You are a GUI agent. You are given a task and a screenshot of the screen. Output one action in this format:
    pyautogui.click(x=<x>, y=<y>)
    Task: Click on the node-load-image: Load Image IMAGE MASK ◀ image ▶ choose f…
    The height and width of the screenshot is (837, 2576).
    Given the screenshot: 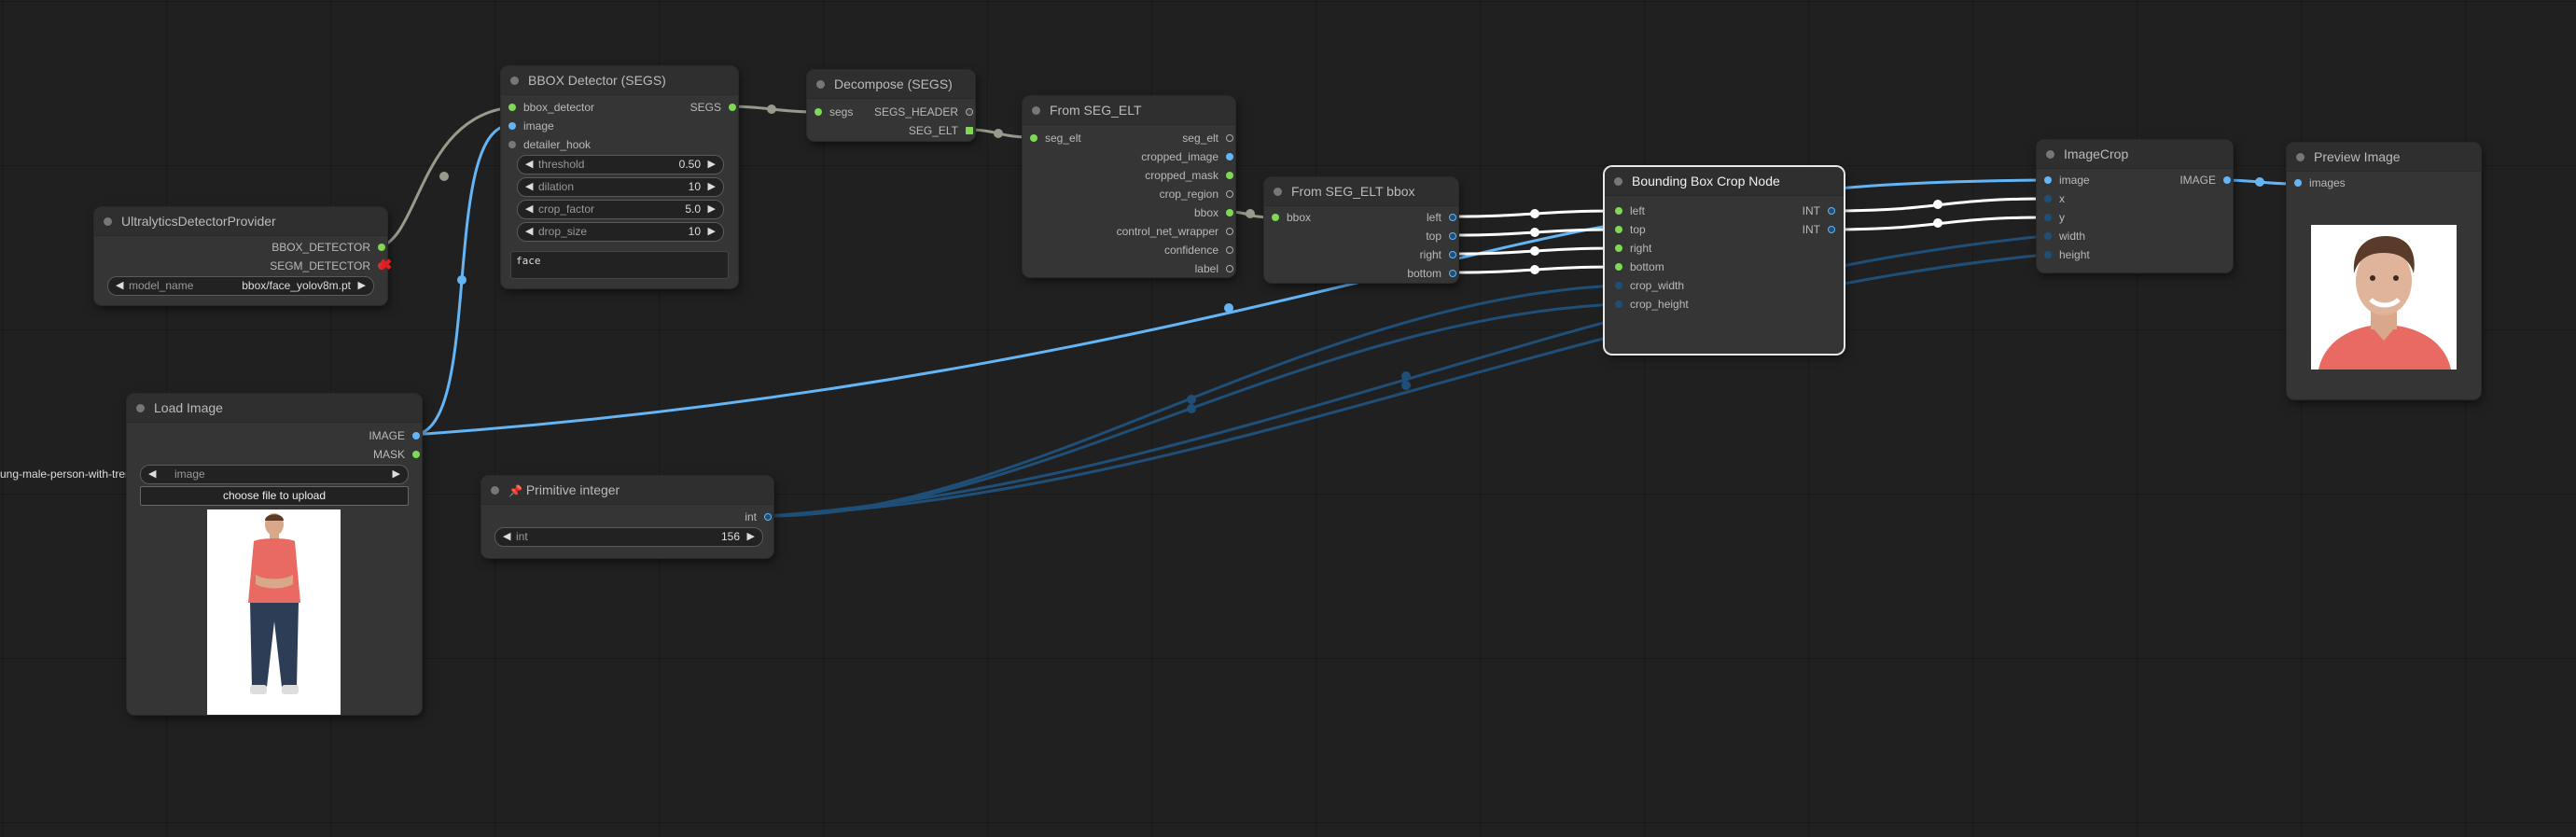 What is the action you would take?
    pyautogui.click(x=274, y=555)
    